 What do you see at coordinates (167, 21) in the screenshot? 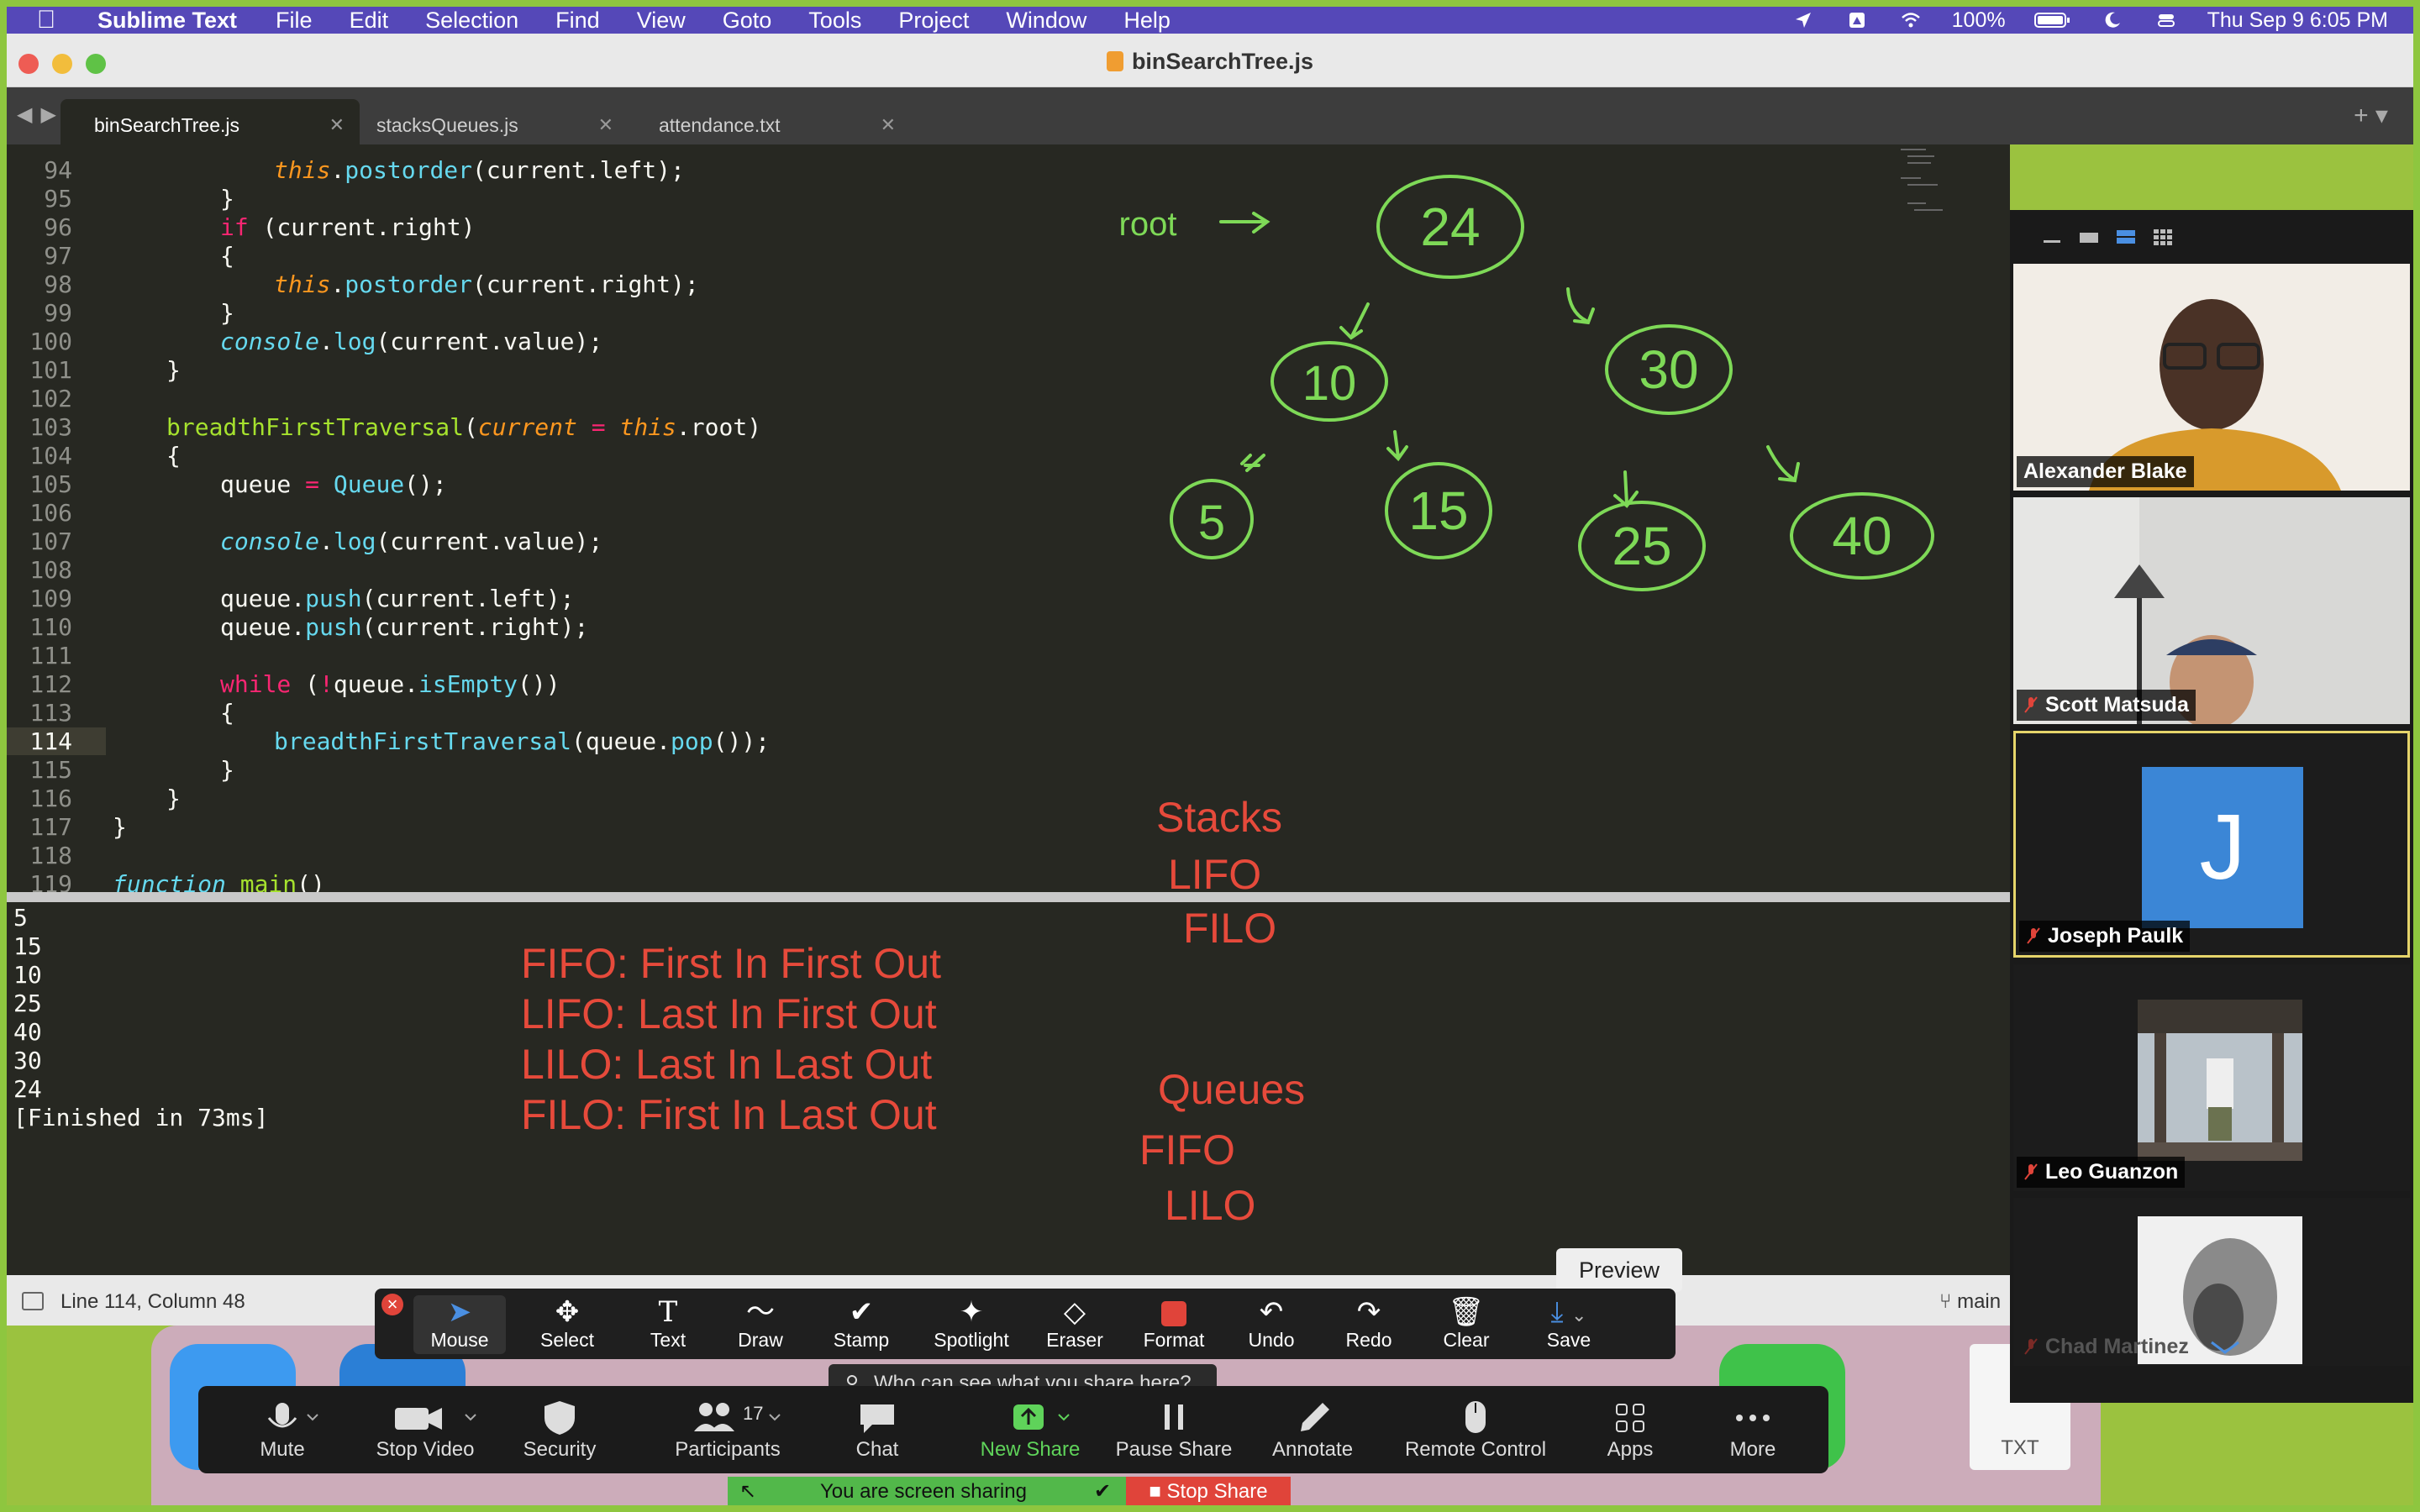
I see `menu-app-name: Sublime Text` at bounding box center [167, 21].